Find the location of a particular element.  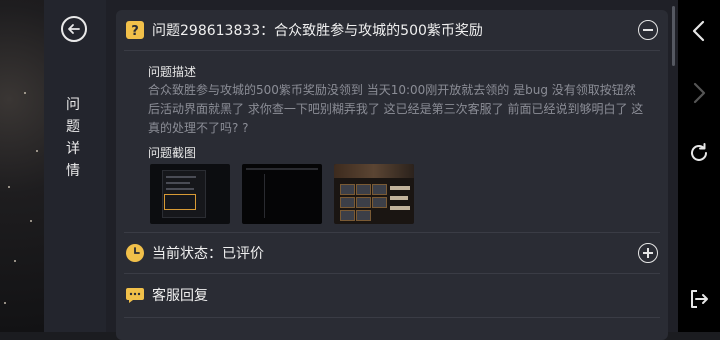

status-text: 当前状态：已评价 is located at coordinates (208, 254).